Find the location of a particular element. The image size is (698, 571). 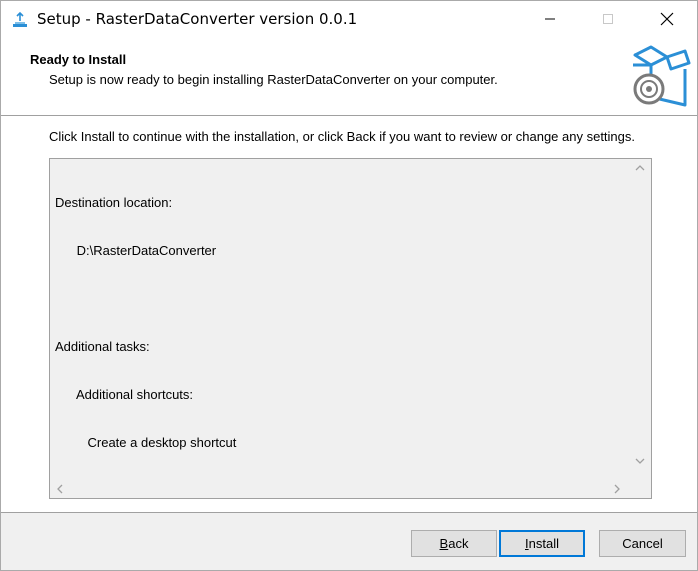

memo-line is located at coordinates (342, 299).